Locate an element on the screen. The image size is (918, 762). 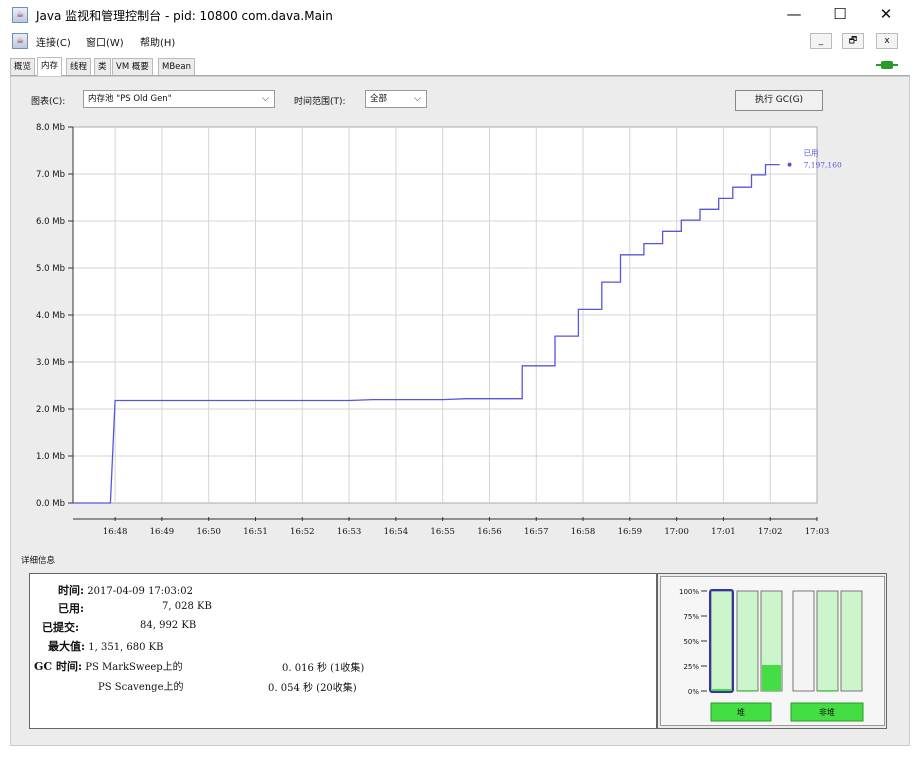
bar-y-tick-label: 50% is located at coordinates (691, 642).